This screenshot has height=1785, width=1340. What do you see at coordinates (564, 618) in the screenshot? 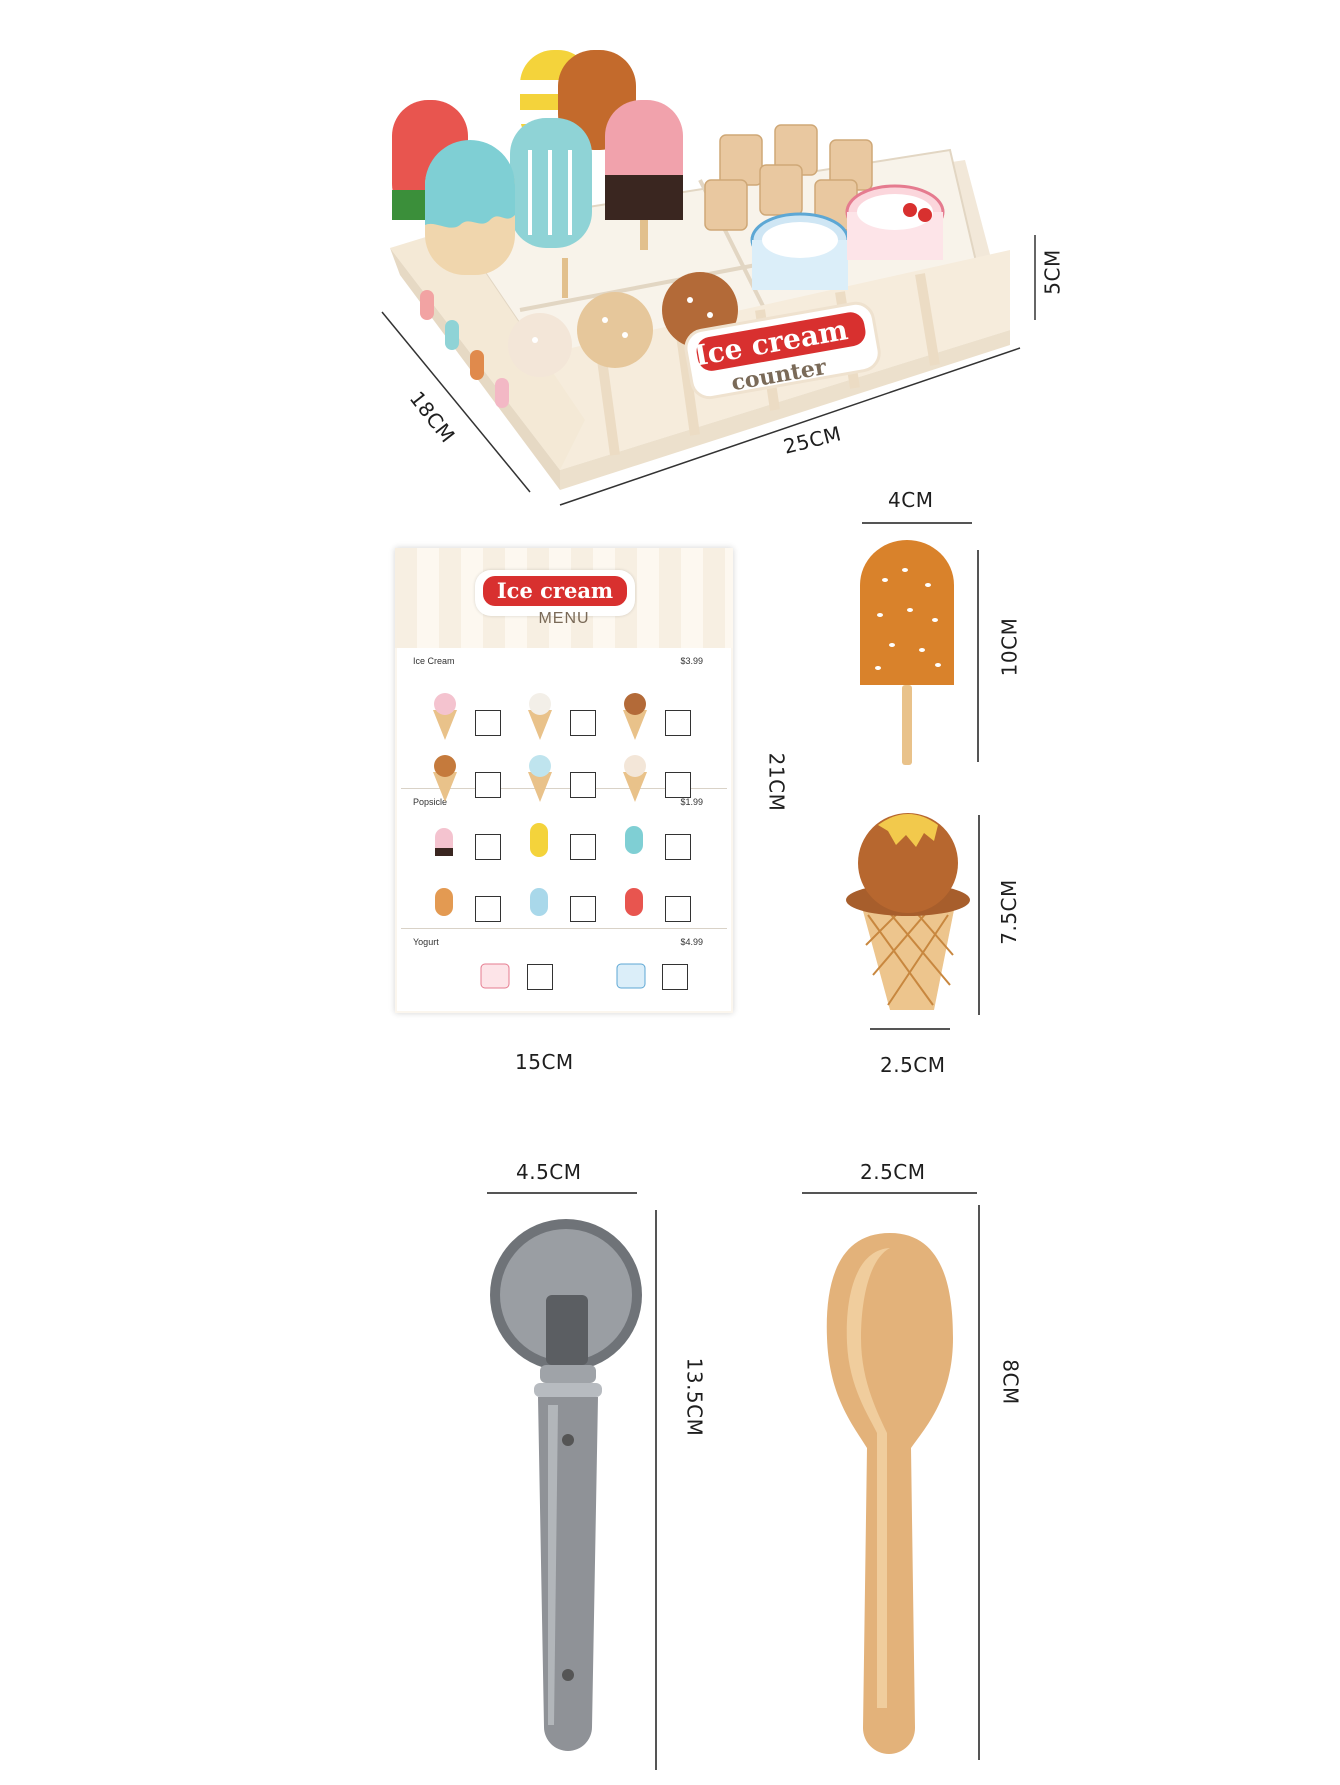
I see `menu-subtitle: MENU` at bounding box center [564, 618].